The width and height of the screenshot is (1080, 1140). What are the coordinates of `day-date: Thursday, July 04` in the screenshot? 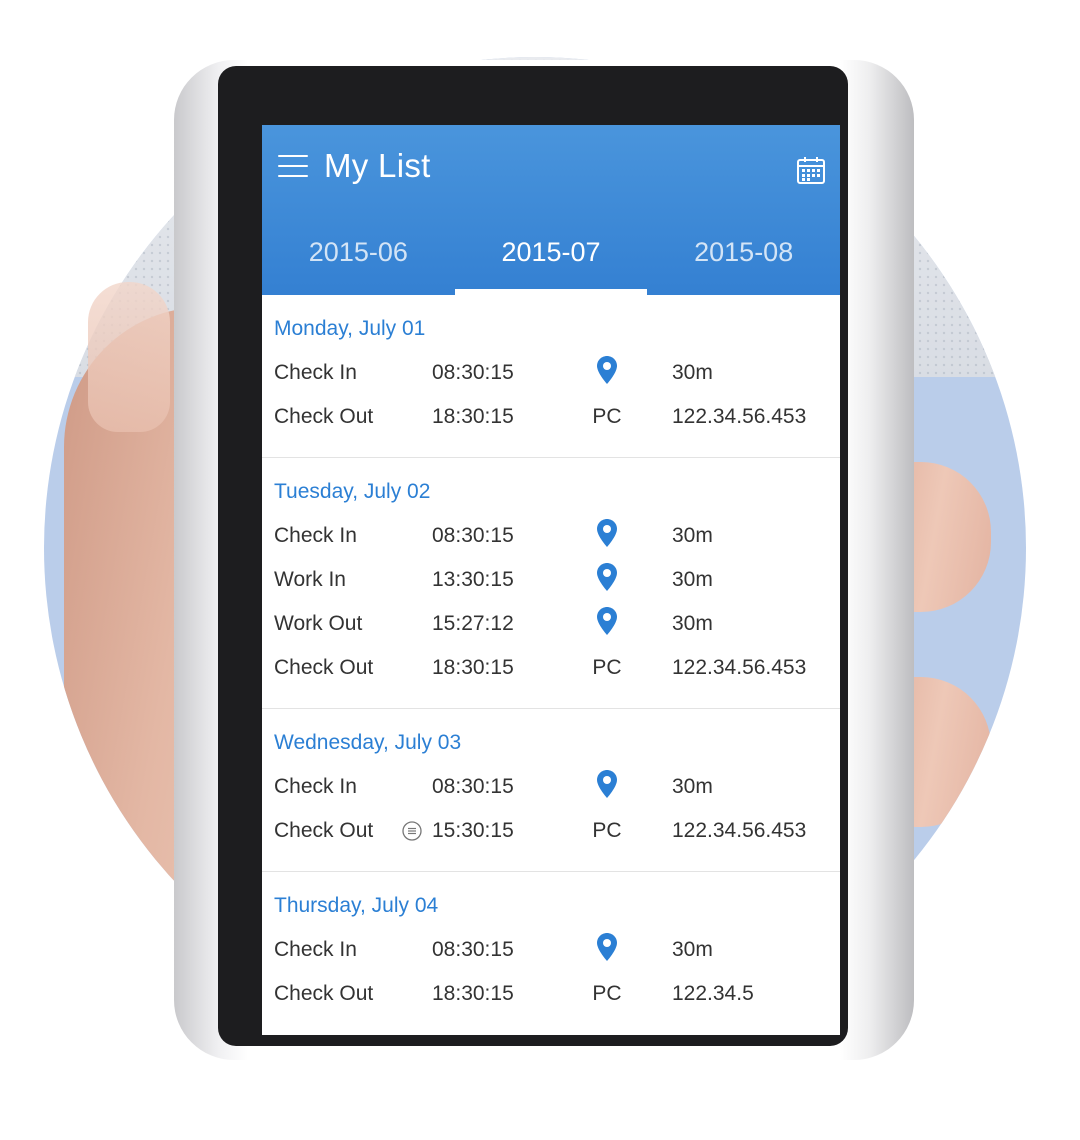 It's located at (356, 905).